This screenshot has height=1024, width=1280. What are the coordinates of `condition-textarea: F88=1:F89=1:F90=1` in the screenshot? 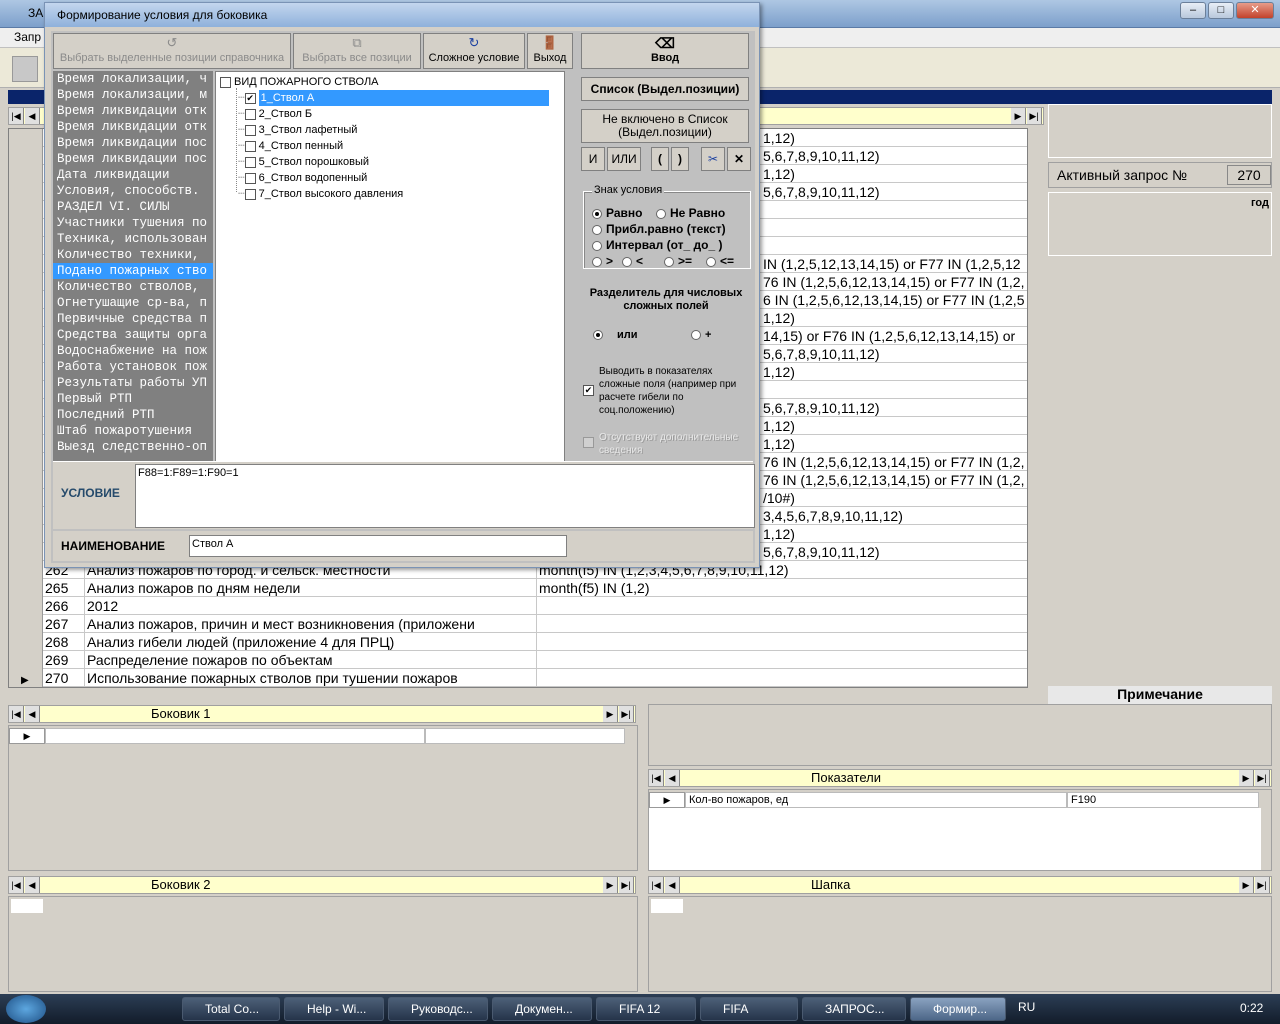 It's located at (445, 496).